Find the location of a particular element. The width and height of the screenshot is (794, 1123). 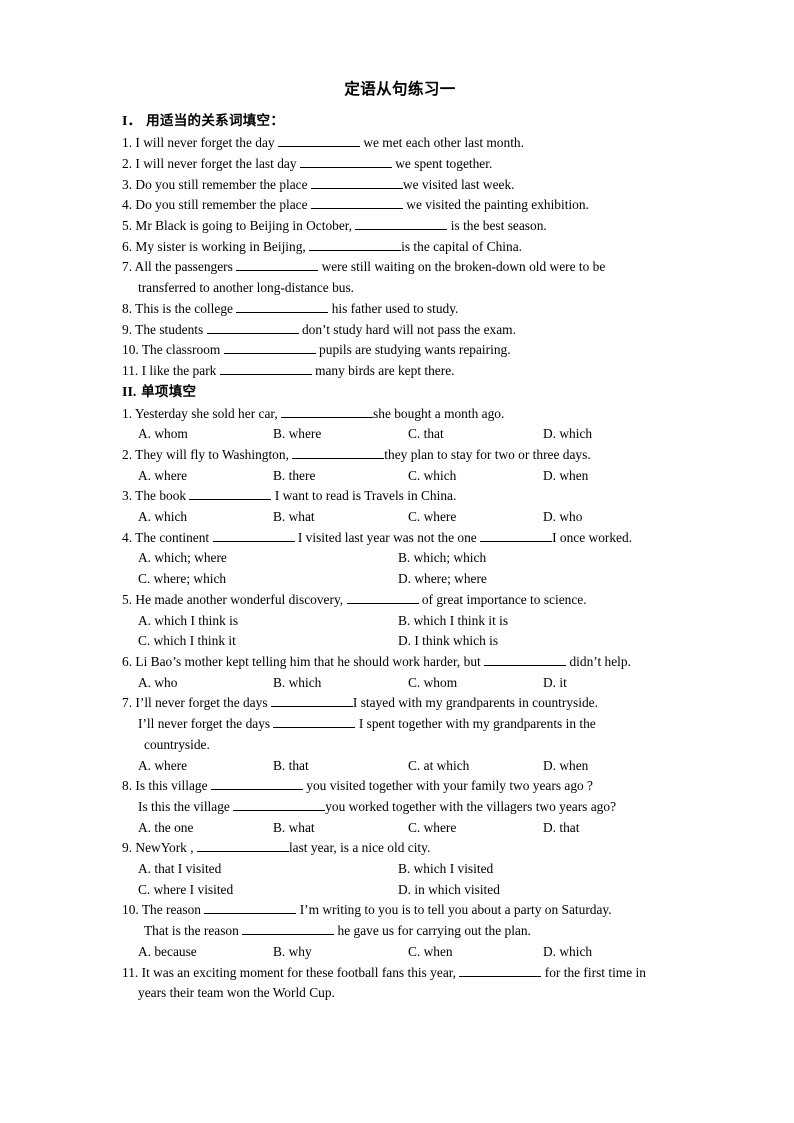

item-text-pre: He made another wonderful discovery, is located at coordinates (239, 599).